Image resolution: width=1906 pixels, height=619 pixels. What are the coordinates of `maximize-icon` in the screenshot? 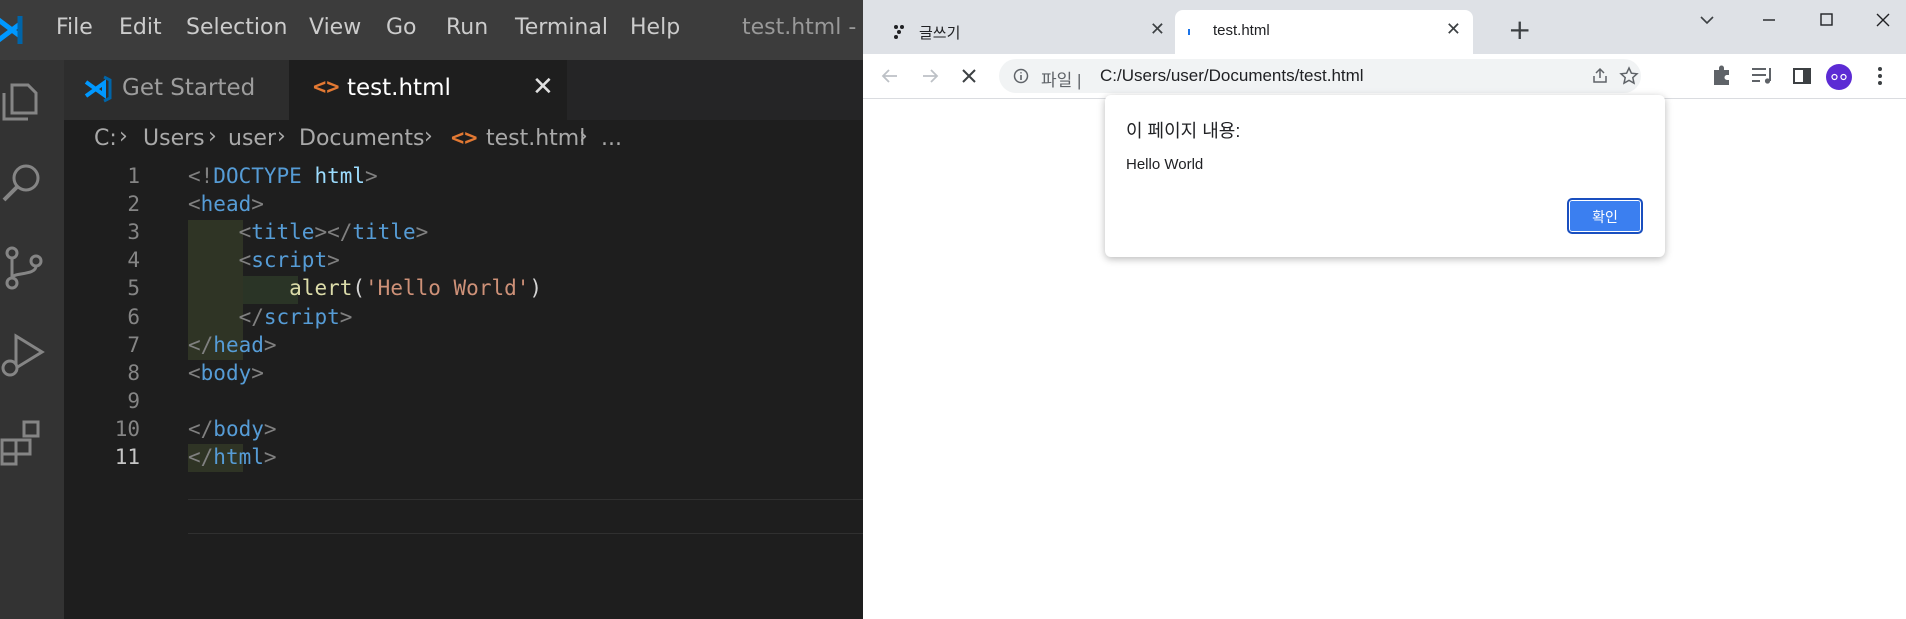 It's located at (1826, 21).